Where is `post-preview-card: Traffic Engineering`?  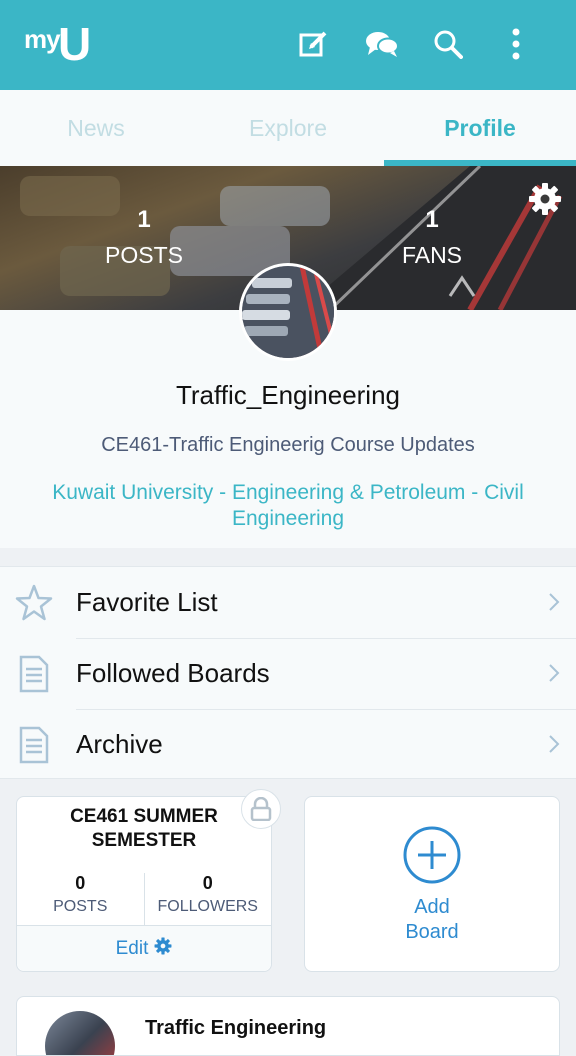 post-preview-card: Traffic Engineering is located at coordinates (288, 1026).